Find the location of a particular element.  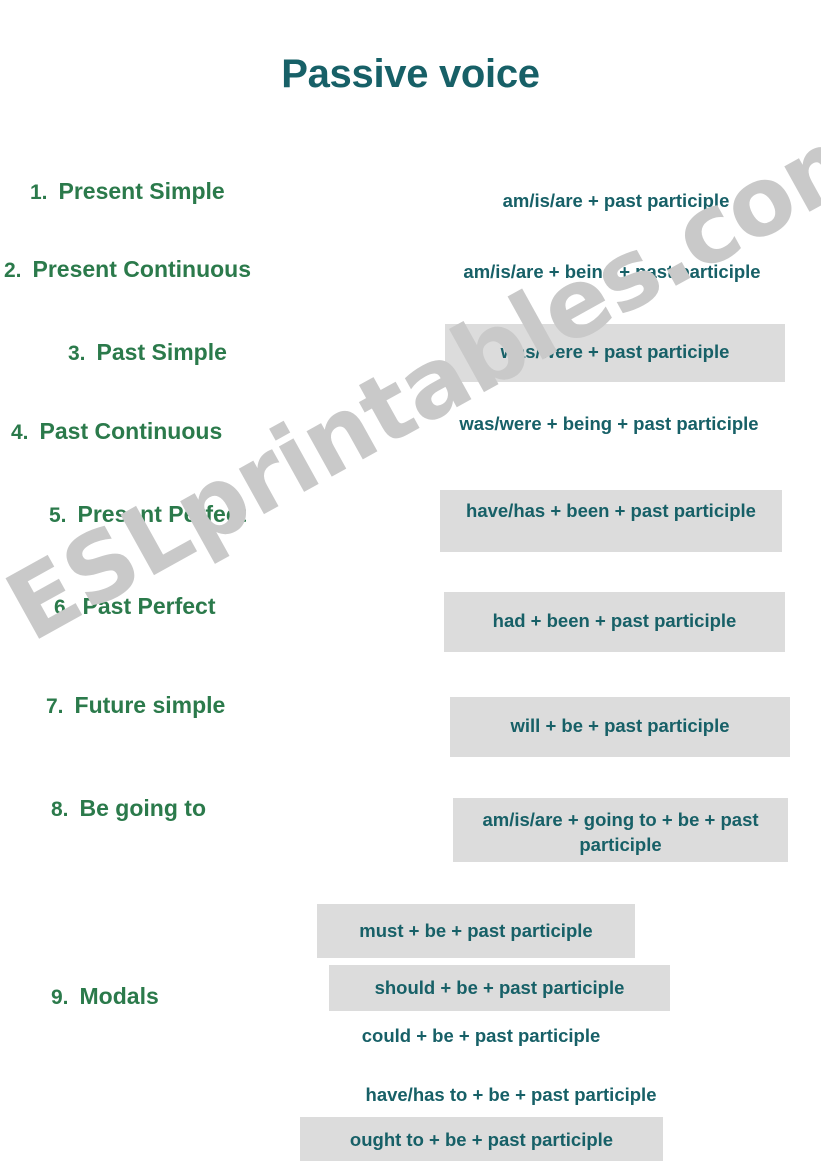

tense-label: Past Perfect is located at coordinates (149, 606).